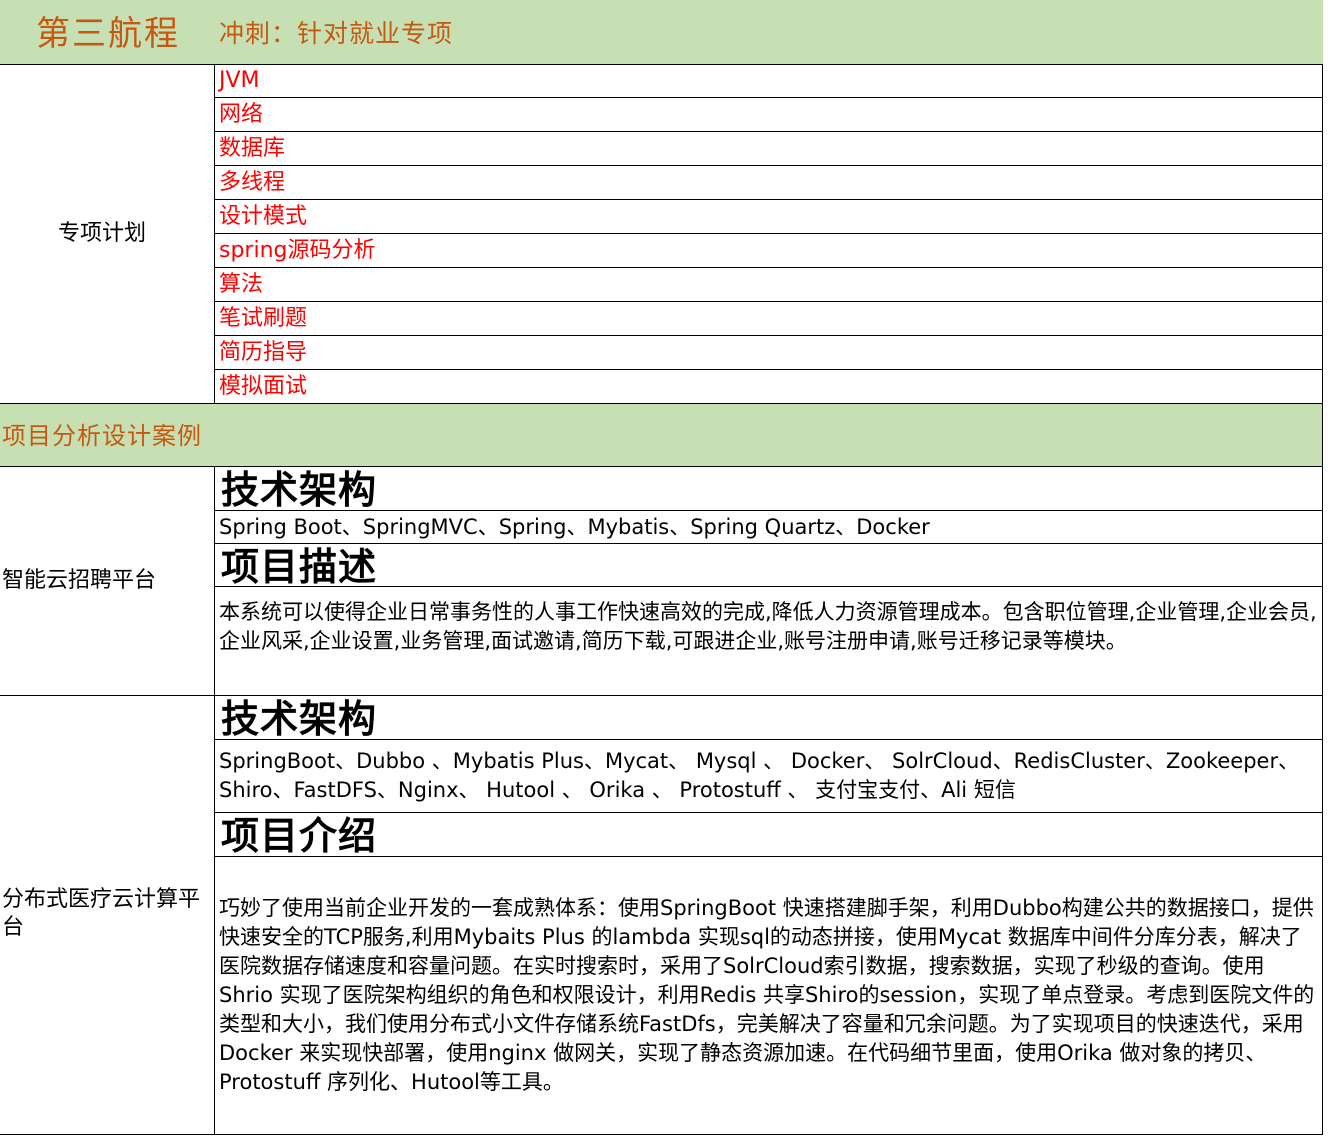 The image size is (1328, 1140). Describe the element at coordinates (252, 182) in the screenshot. I see `plan-item-multithread: 多线程` at that location.